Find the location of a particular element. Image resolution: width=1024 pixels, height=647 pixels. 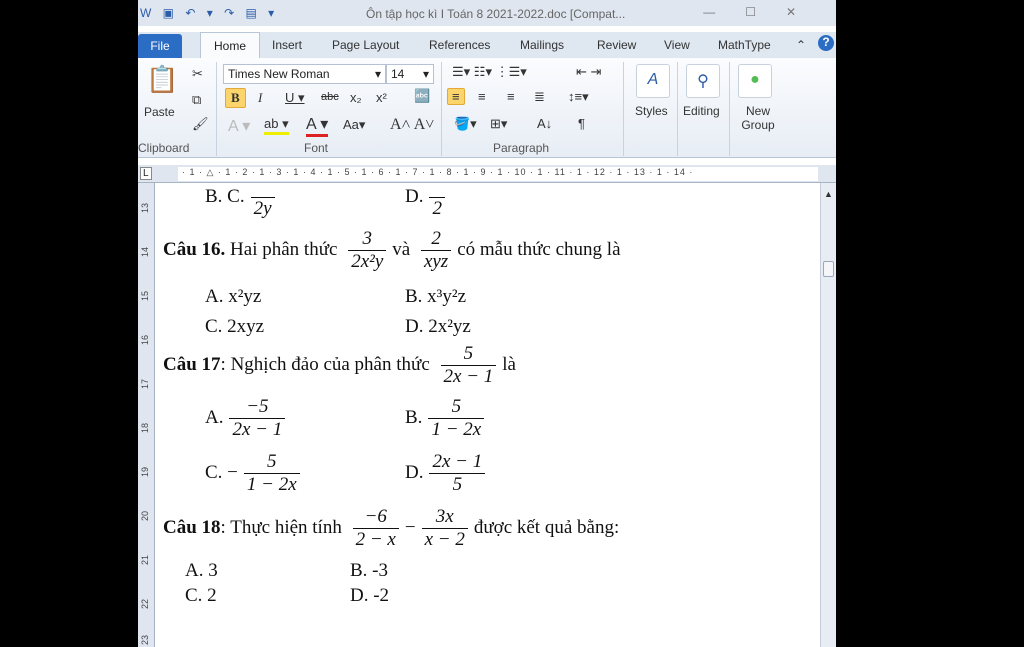

font-color-button: A ▾ is located at coordinates (317, 125).